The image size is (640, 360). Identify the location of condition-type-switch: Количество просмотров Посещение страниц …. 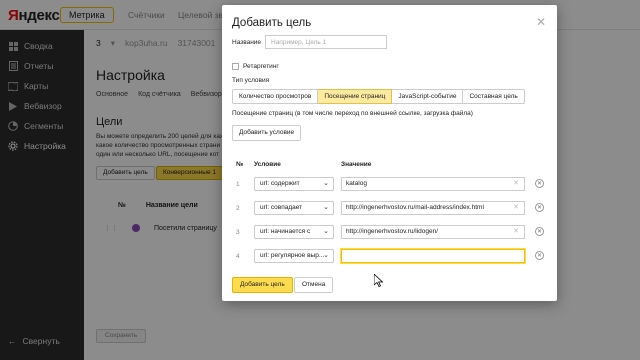
(378, 96).